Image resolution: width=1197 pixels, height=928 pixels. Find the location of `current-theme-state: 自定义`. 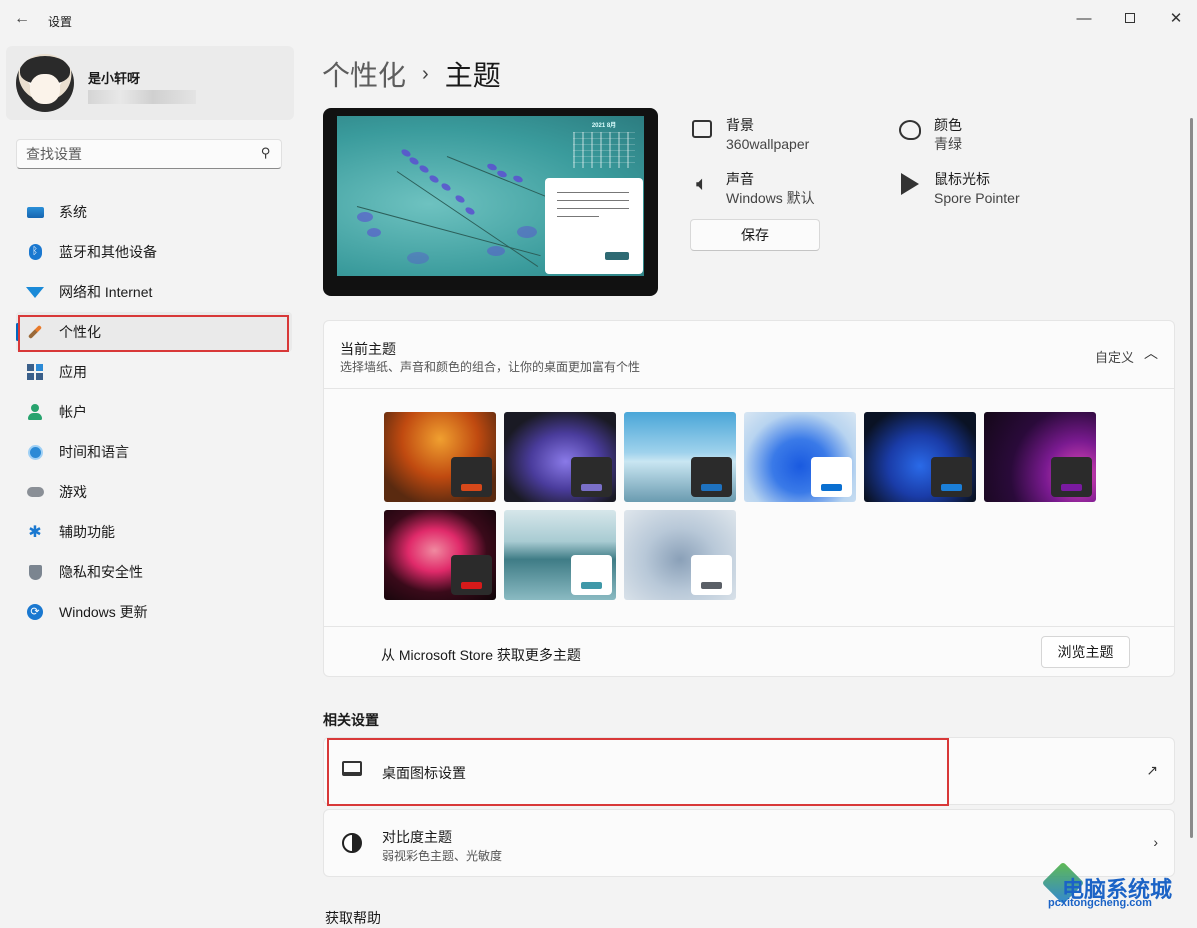

current-theme-state: 自定义 is located at coordinates (1114, 357).